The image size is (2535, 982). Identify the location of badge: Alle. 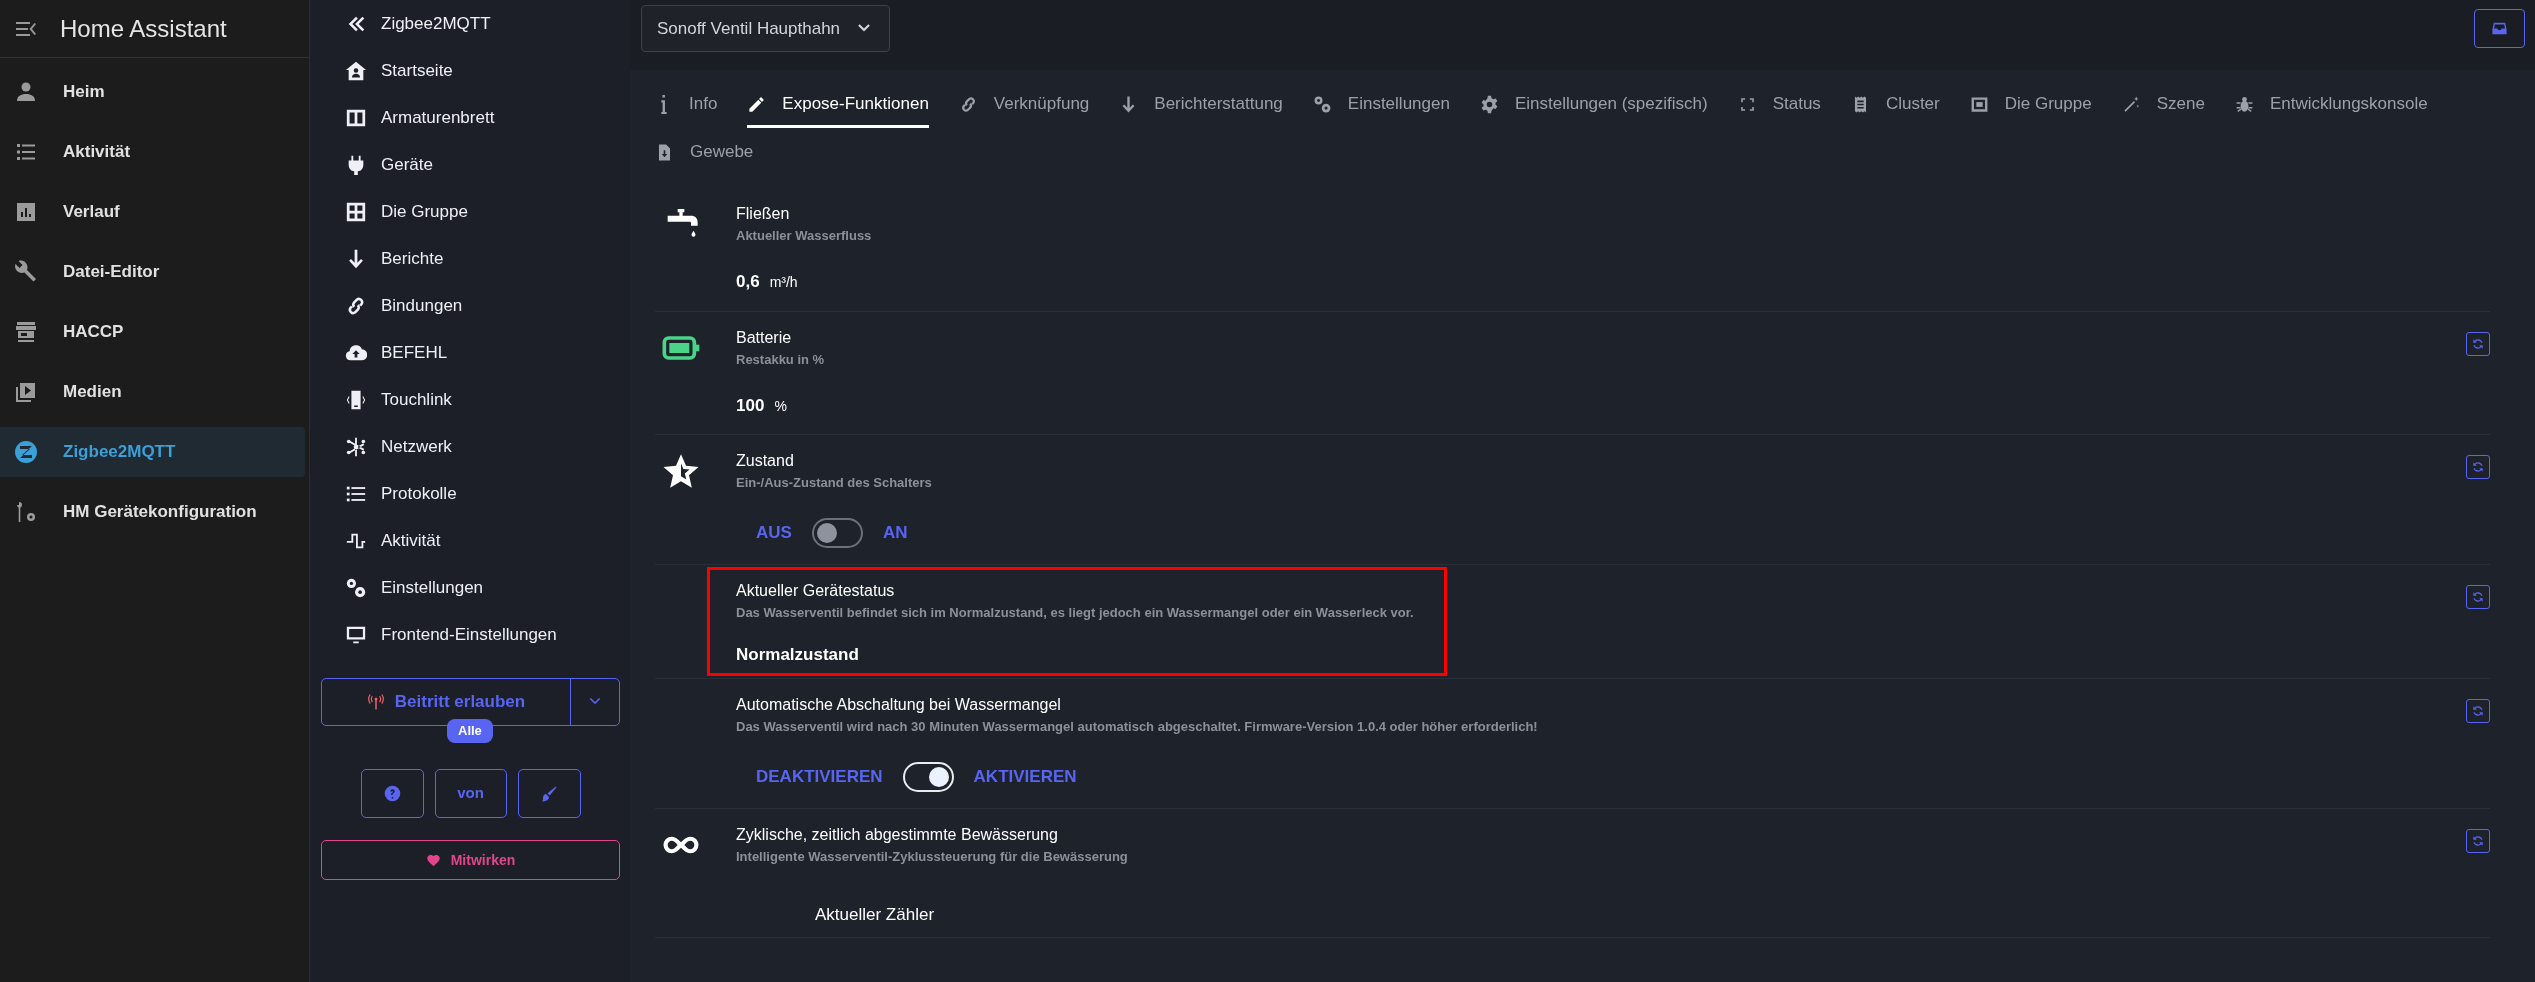
(470, 731).